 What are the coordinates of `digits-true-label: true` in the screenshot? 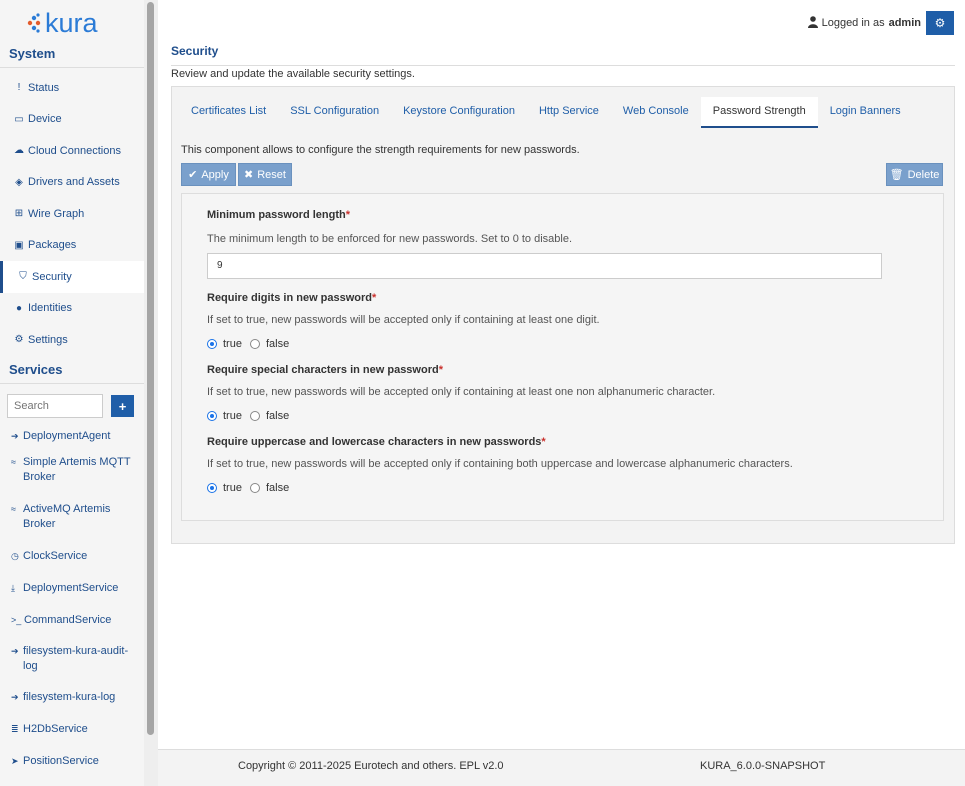 It's located at (232, 344).